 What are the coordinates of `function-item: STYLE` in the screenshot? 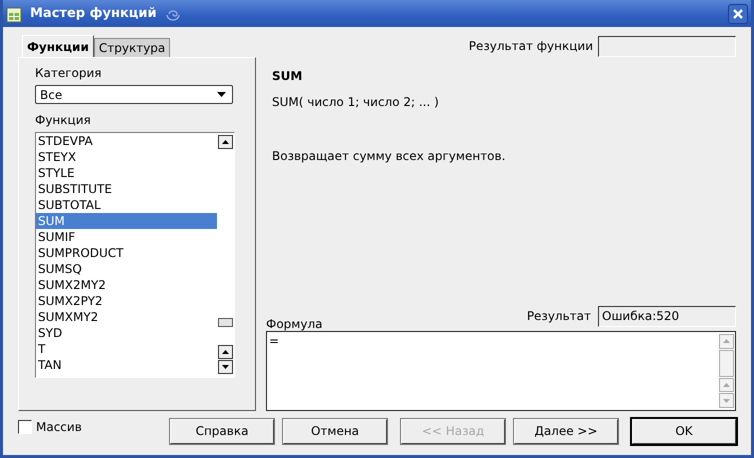 It's located at (126, 173).